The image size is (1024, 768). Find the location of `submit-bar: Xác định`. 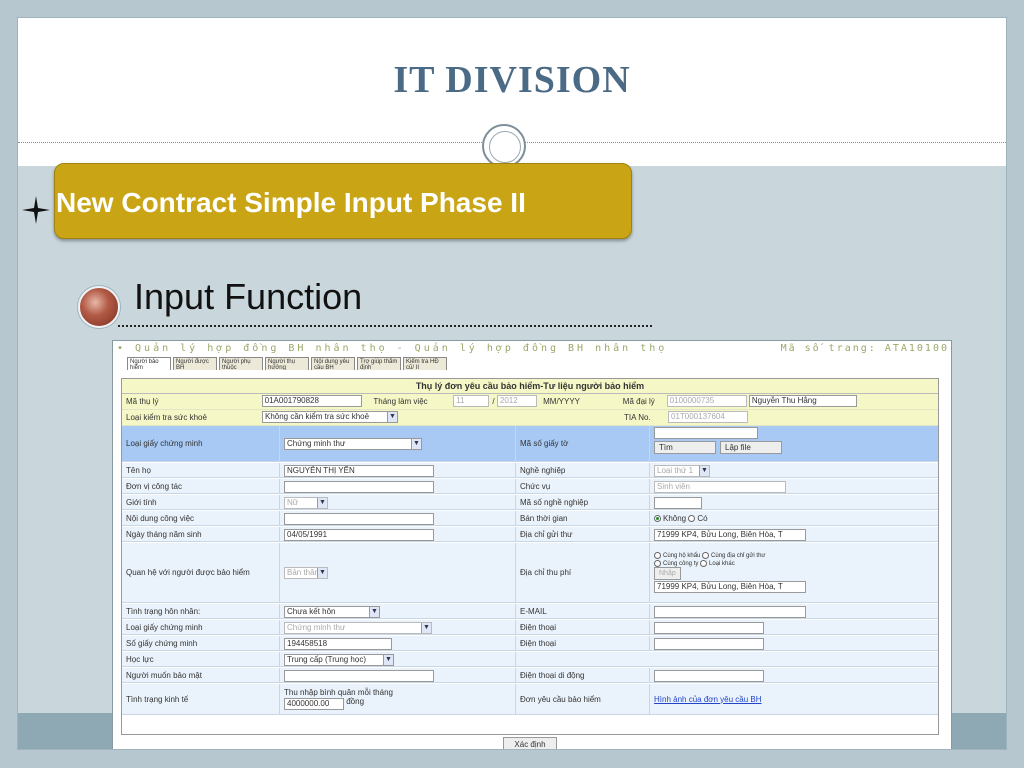

submit-bar: Xác định is located at coordinates (530, 743).